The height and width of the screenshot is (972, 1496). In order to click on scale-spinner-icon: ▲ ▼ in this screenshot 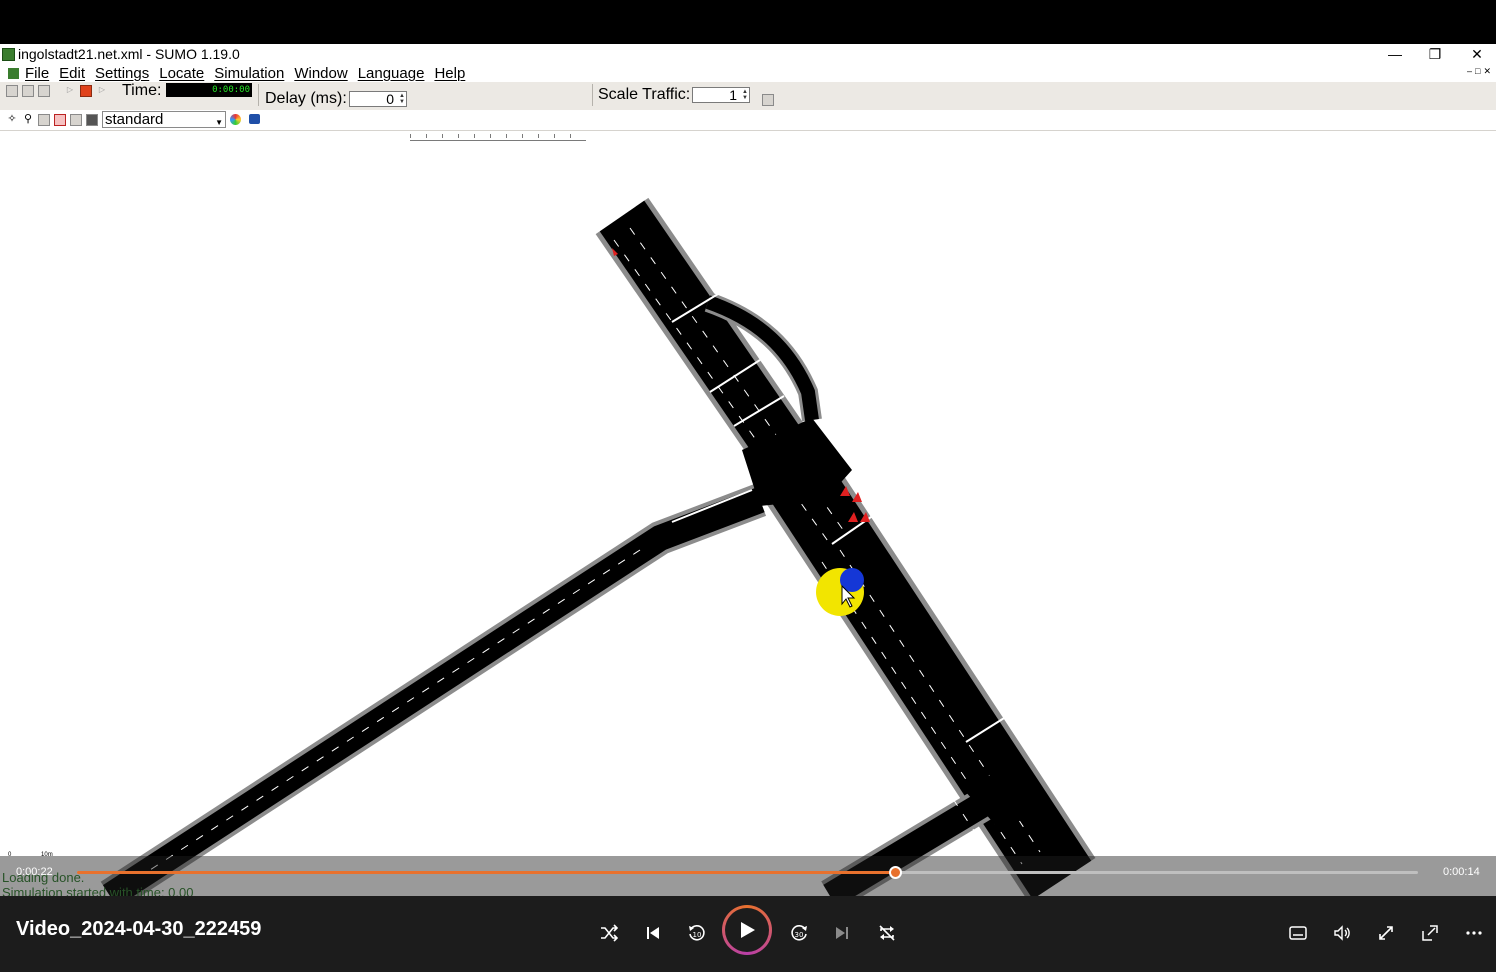, I will do `click(745, 95)`.